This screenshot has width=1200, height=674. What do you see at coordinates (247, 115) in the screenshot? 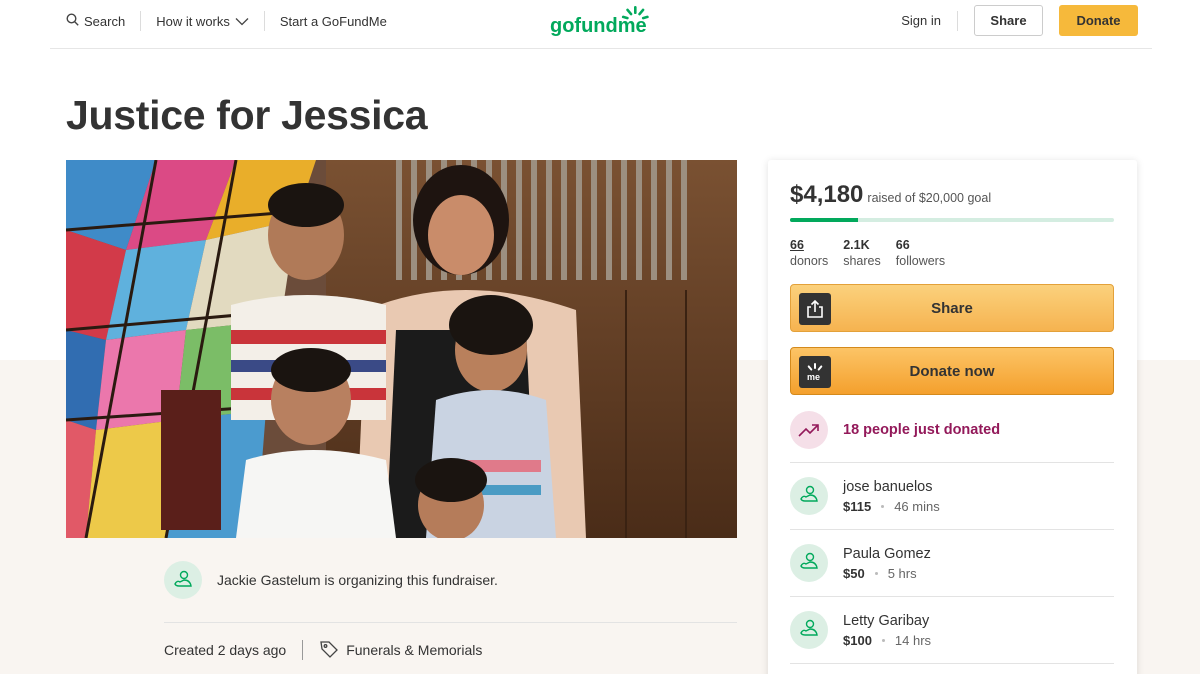
I see `campaign-title: Justice for Jessica` at bounding box center [247, 115].